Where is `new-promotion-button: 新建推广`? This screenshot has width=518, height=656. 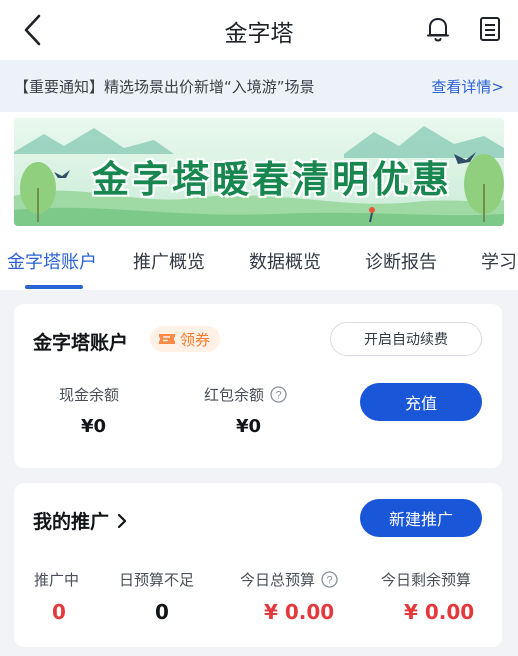 new-promotion-button: 新建推广 is located at coordinates (421, 518).